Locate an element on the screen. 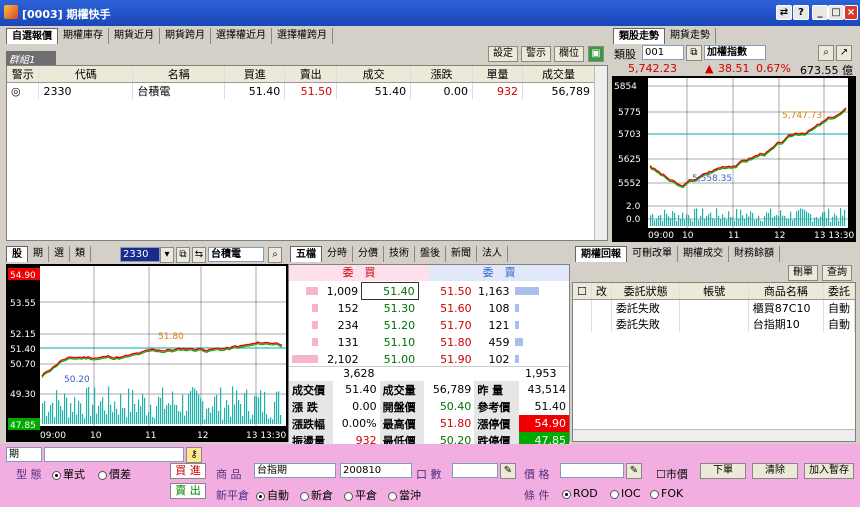  table-row: 委託失敗 台指期10 自動 is located at coordinates (714, 324).